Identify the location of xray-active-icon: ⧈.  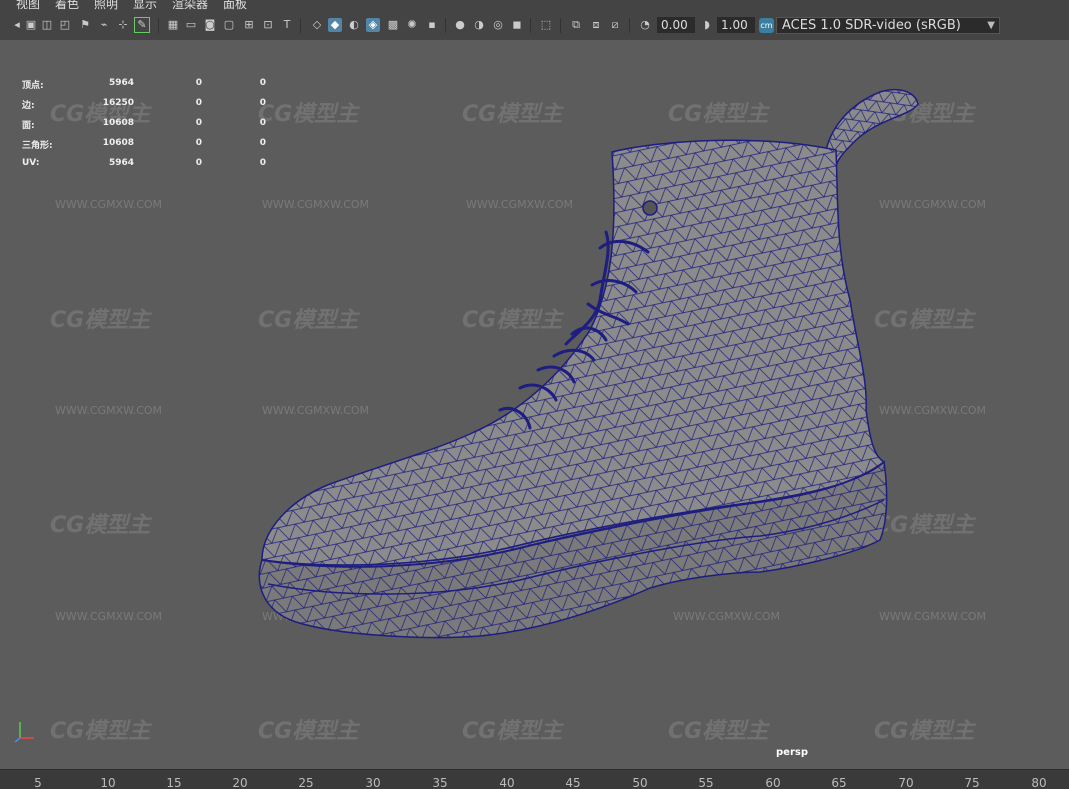
(596, 25).